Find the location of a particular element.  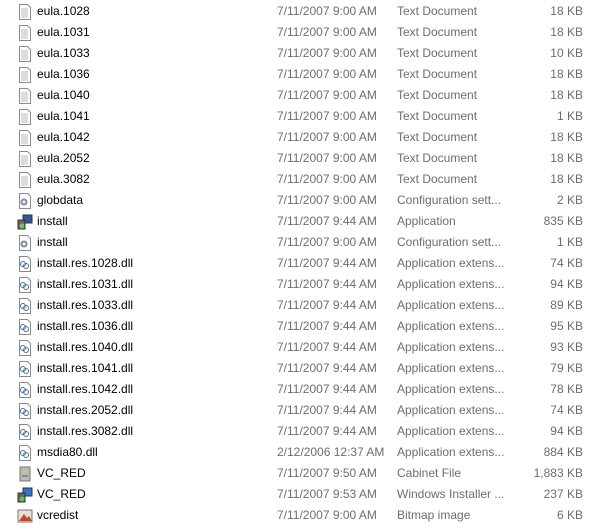

file-name: install.res.1036.dll is located at coordinates (85, 326).